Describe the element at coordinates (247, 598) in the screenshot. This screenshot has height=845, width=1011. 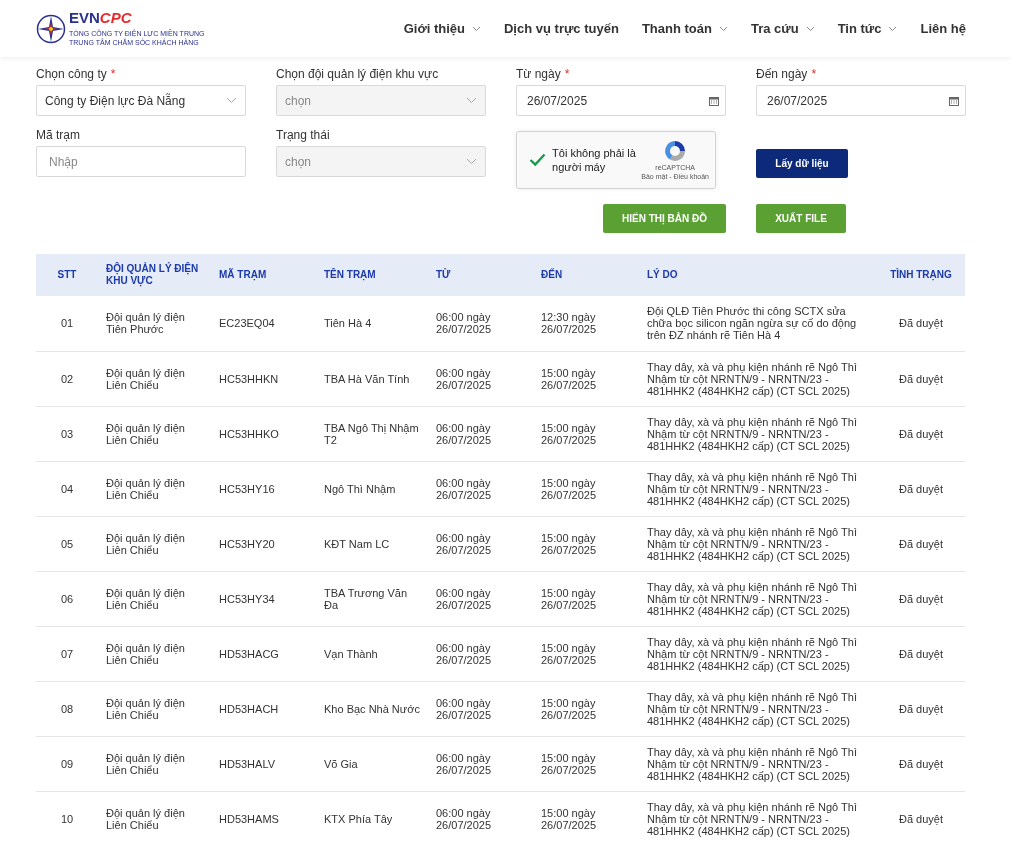
I see `table-cell: HC53HY34` at that location.